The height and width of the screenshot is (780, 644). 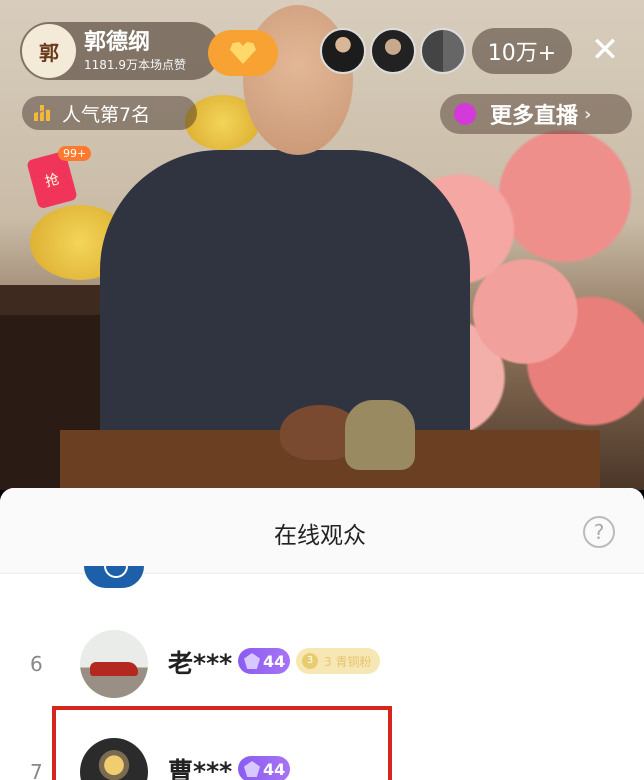 I want to click on more-live-label: 更多直播, so click(x=534, y=116).